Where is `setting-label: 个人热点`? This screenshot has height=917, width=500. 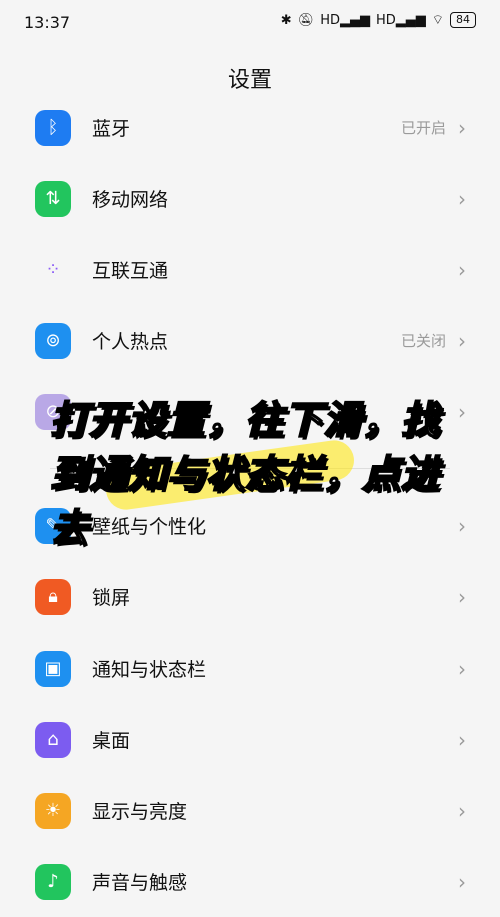 setting-label: 个人热点 is located at coordinates (130, 342).